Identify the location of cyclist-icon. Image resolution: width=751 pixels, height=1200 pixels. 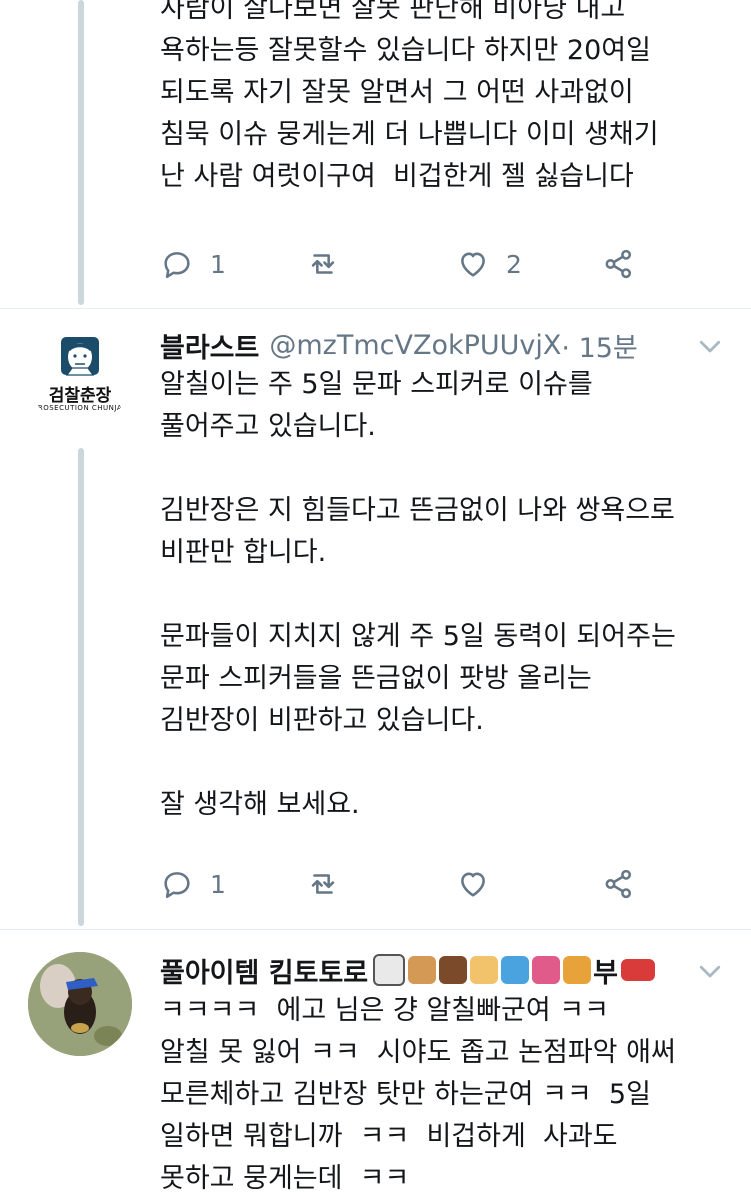
(577, 970).